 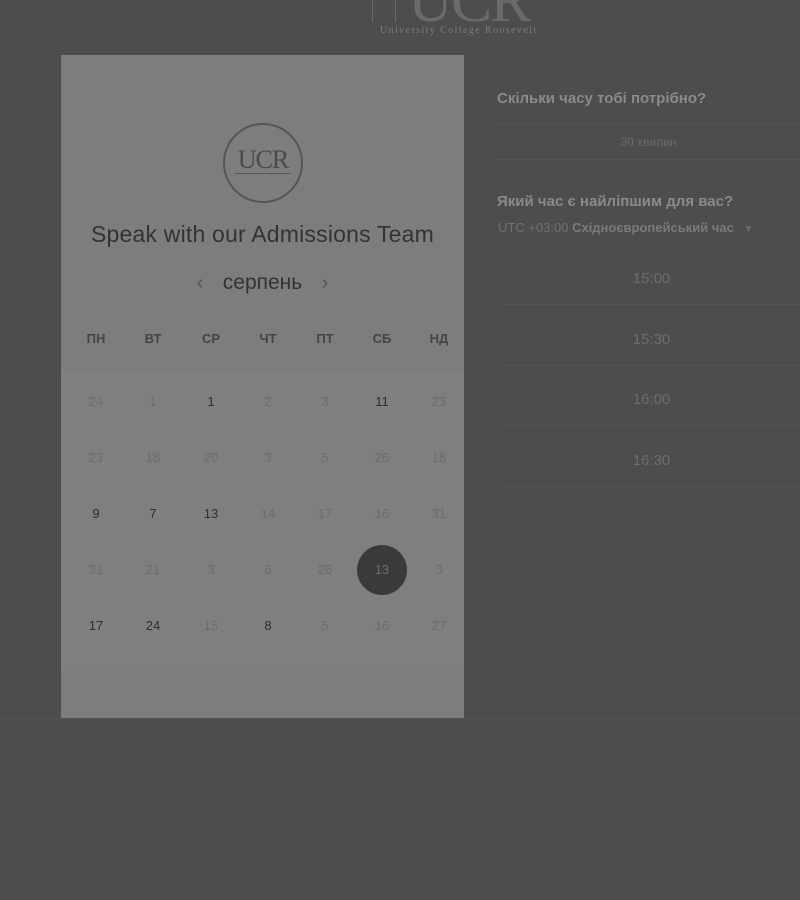 What do you see at coordinates (96, 338) in the screenshot?
I see `weekday-label: ПН` at bounding box center [96, 338].